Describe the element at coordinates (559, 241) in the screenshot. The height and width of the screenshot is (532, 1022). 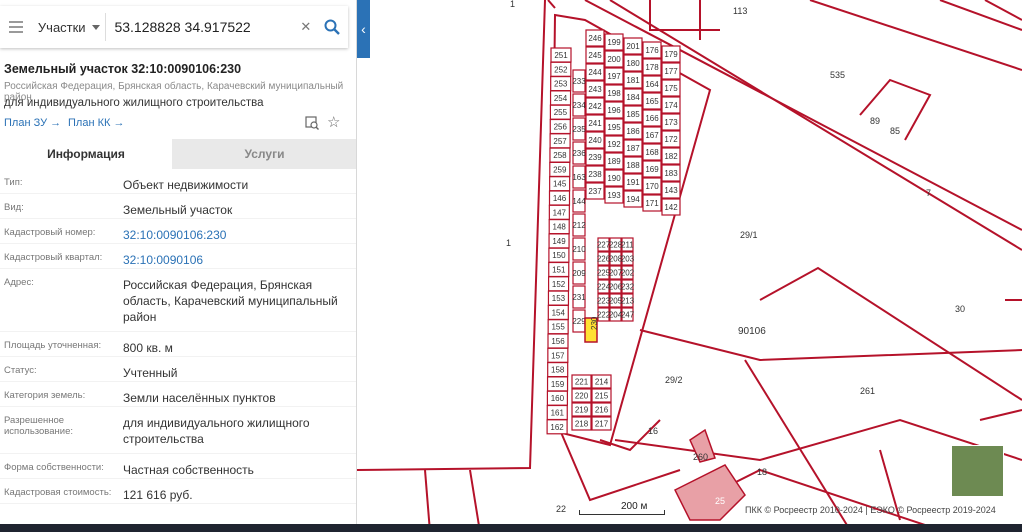
I see `parcel-number-label: 149` at that location.